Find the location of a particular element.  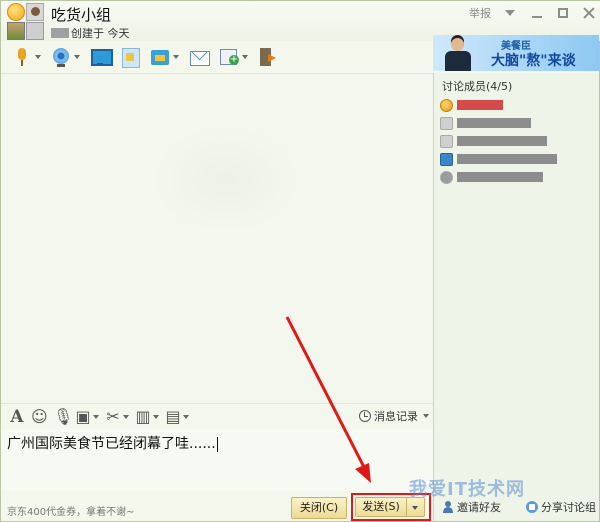

text-caret is located at coordinates (217, 444).